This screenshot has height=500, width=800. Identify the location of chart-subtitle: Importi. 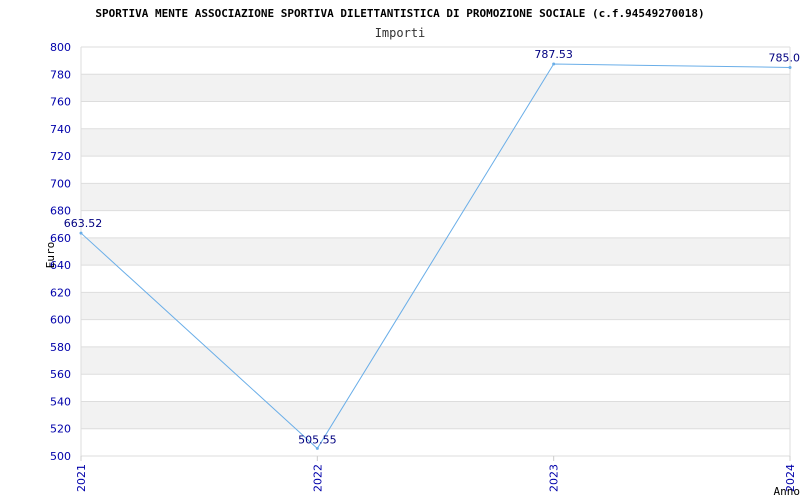
(400, 33).